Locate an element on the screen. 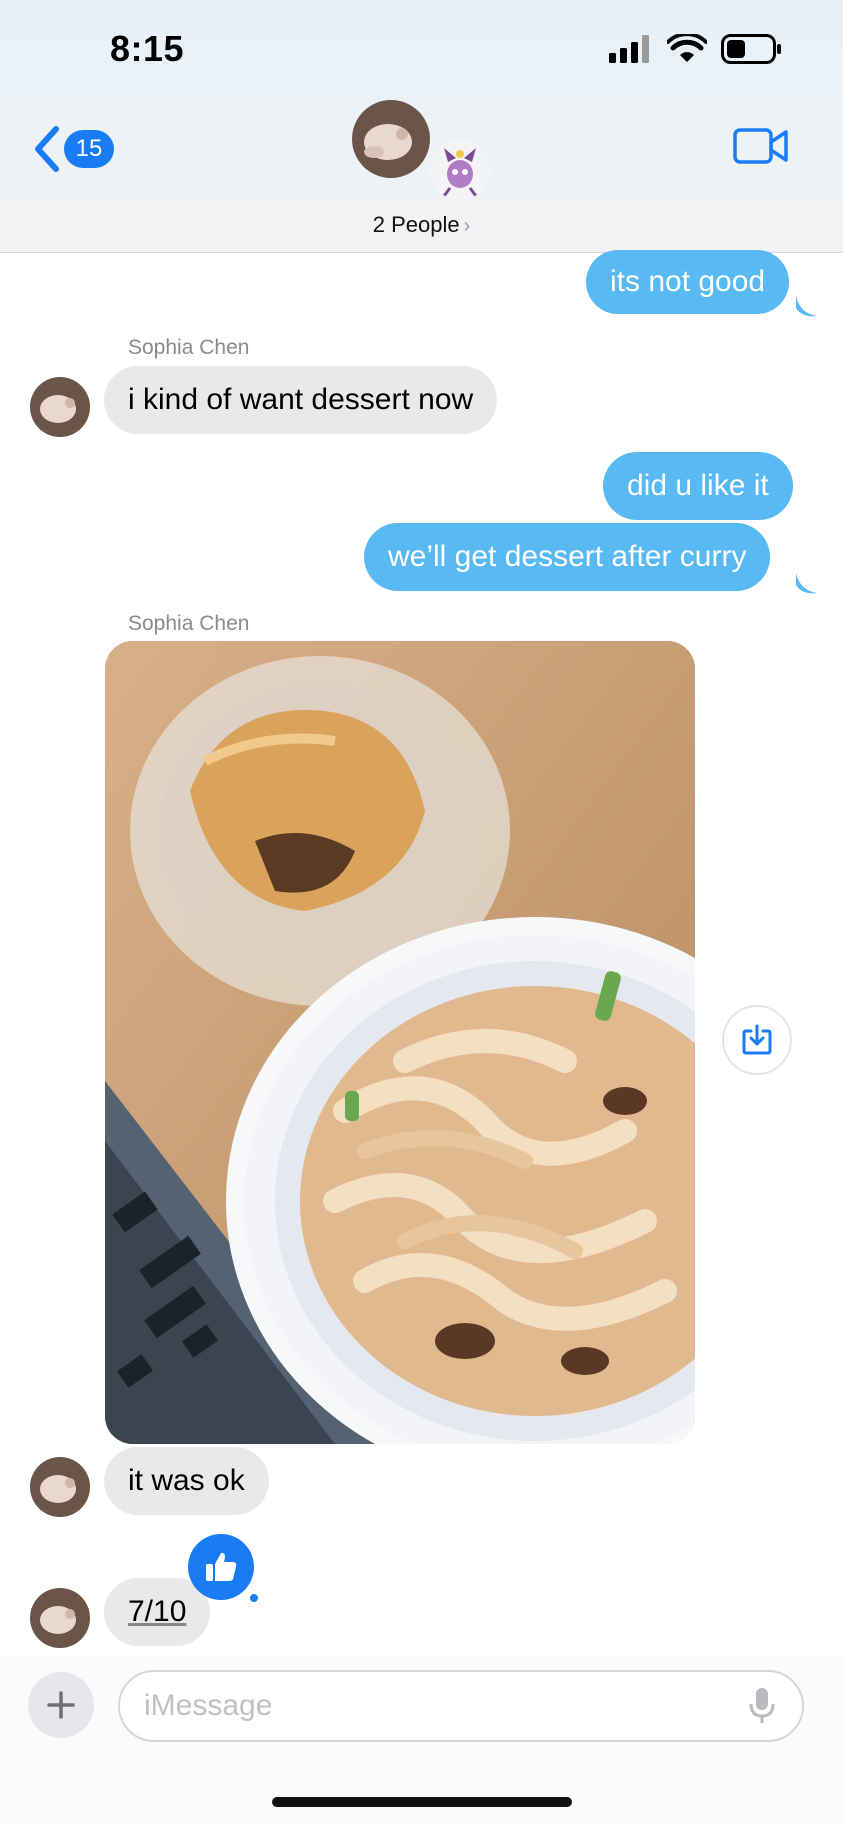 This screenshot has width=843, height=1824. status-time: 8:15 is located at coordinates (147, 48).